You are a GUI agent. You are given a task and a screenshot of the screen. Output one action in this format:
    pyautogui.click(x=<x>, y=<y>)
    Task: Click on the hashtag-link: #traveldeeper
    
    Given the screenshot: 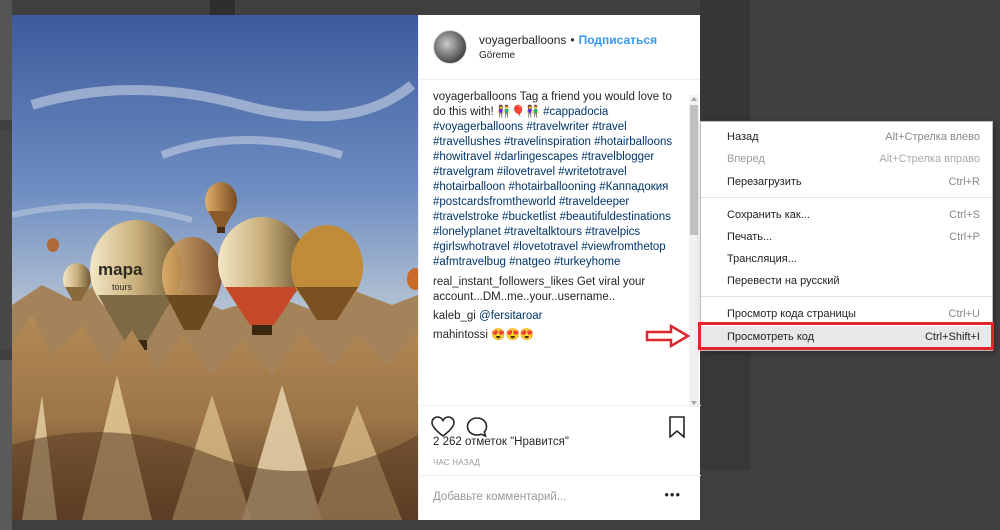 What is the action you would take?
    pyautogui.click(x=594, y=202)
    